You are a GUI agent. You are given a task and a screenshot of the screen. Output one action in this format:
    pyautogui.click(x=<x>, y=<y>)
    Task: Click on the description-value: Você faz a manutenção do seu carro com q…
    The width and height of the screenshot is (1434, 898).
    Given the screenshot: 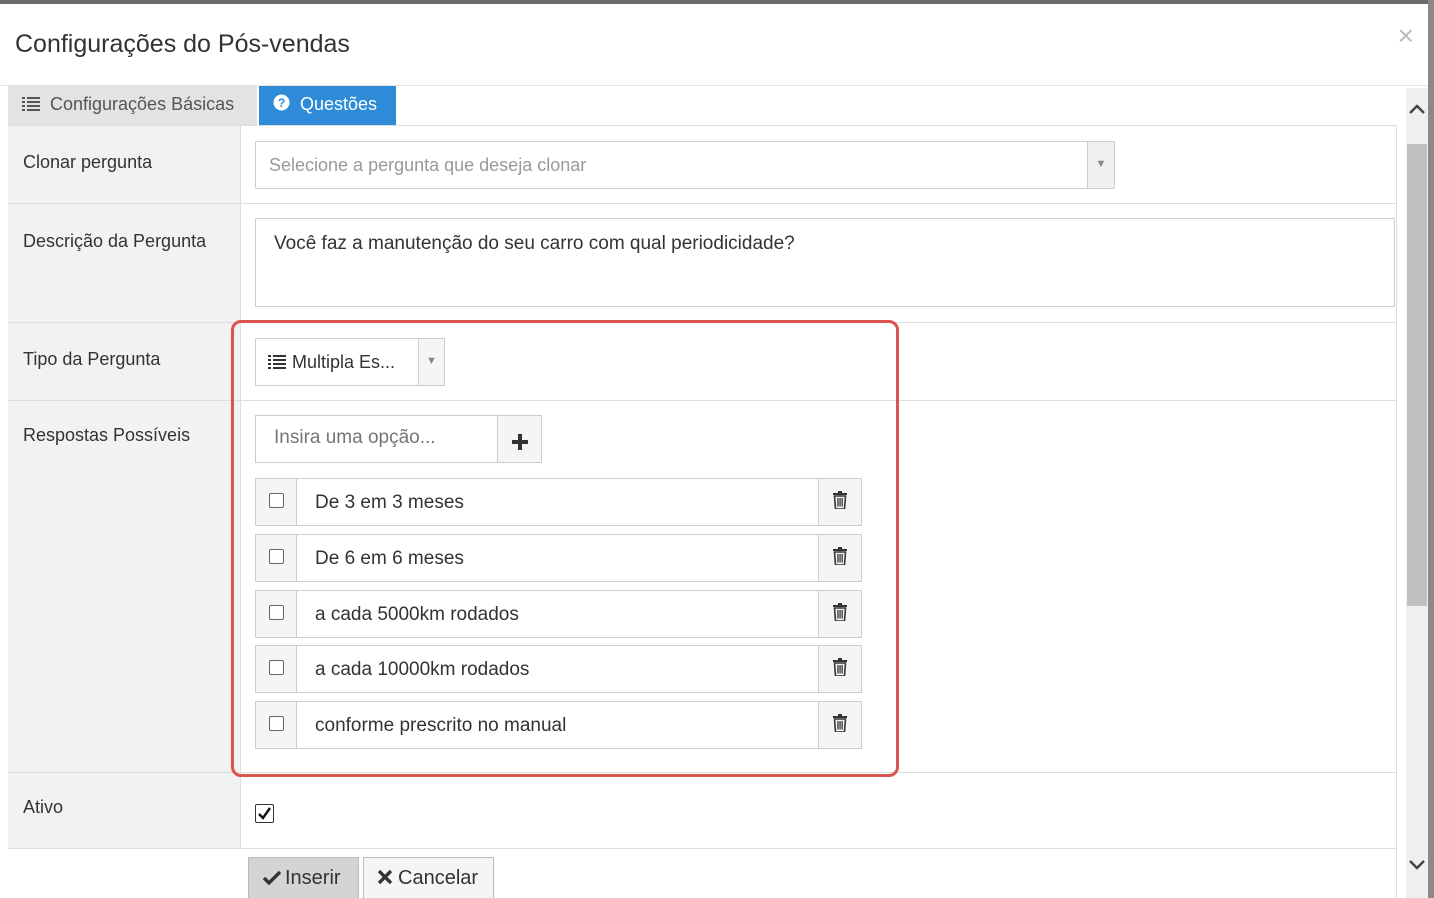 What is the action you would take?
    pyautogui.click(x=534, y=243)
    